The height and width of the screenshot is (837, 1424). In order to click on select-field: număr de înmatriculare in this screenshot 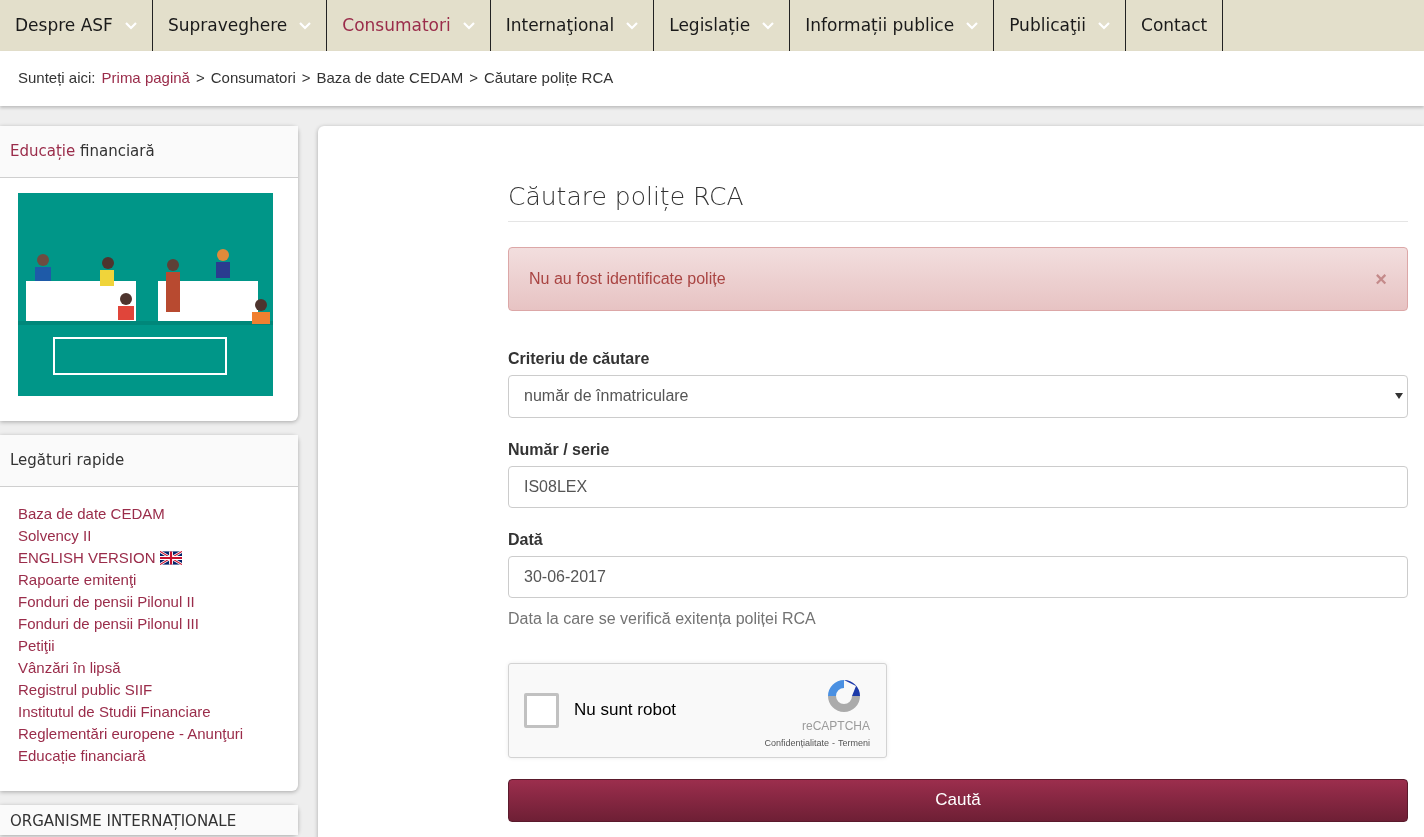, I will do `click(958, 396)`.